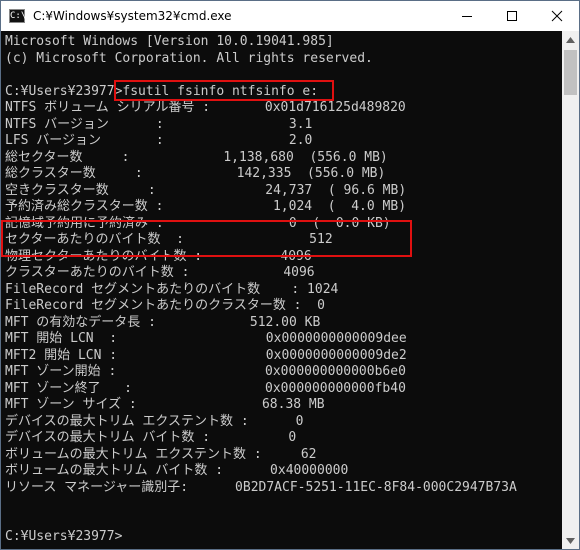 This screenshot has width=580, height=550. What do you see at coordinates (132, 16) in the screenshot?
I see `window-title: C:¥Windows¥system32¥cmd.exe` at bounding box center [132, 16].